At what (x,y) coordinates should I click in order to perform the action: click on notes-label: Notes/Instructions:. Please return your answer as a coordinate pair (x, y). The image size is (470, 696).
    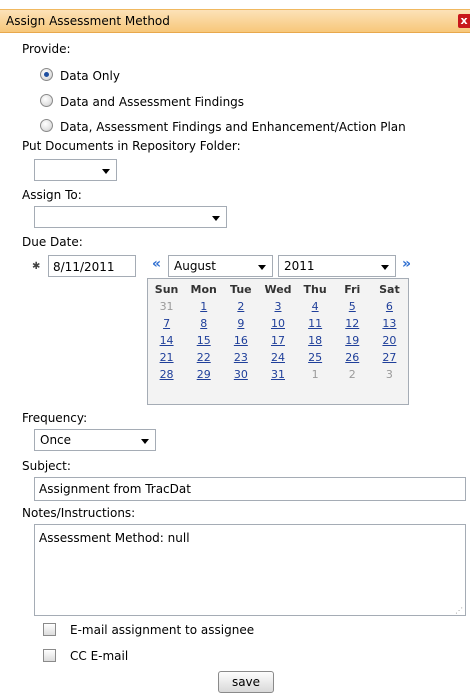
    Looking at the image, I should click on (79, 513).